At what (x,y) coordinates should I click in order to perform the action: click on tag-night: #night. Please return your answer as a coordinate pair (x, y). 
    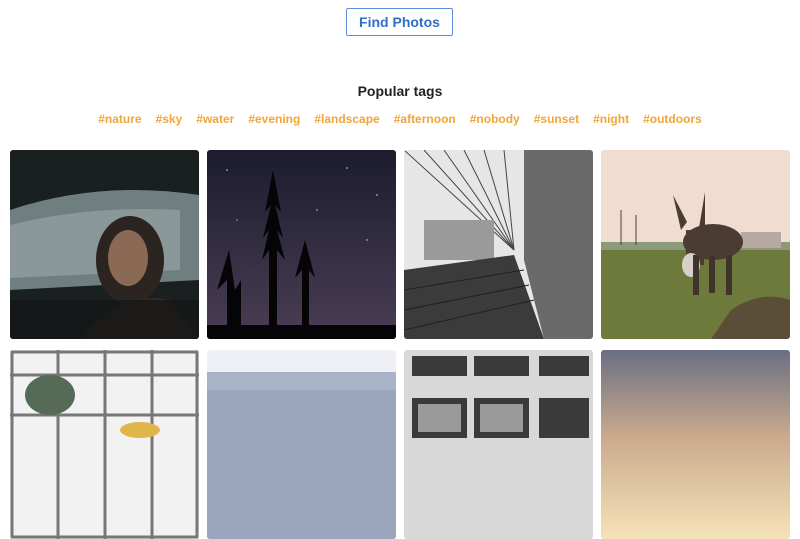
    Looking at the image, I should click on (611, 119).